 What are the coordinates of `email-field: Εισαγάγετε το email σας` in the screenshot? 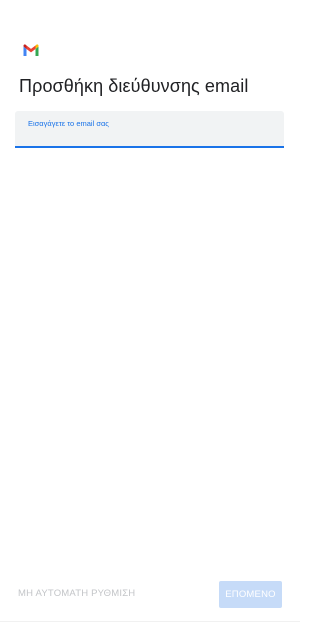 It's located at (149, 129).